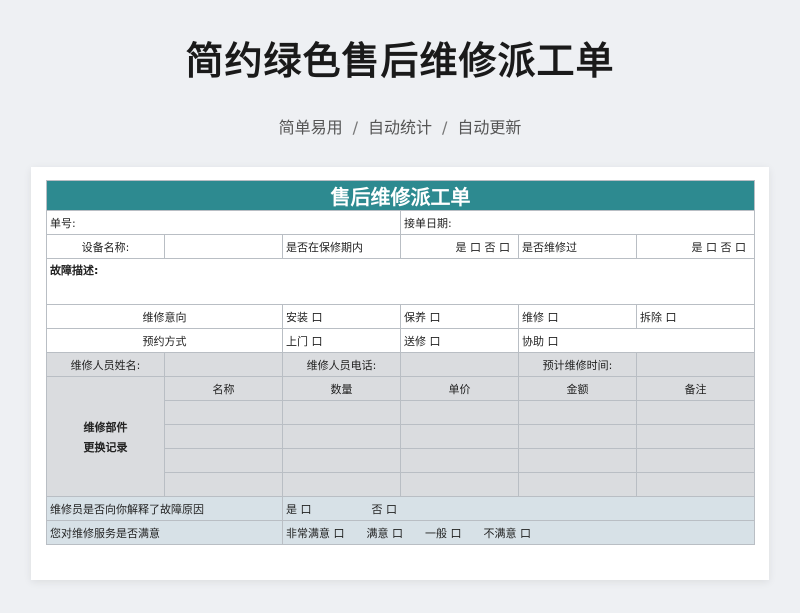  Describe the element at coordinates (223, 246) in the screenshot. I see `device-name-input` at that location.